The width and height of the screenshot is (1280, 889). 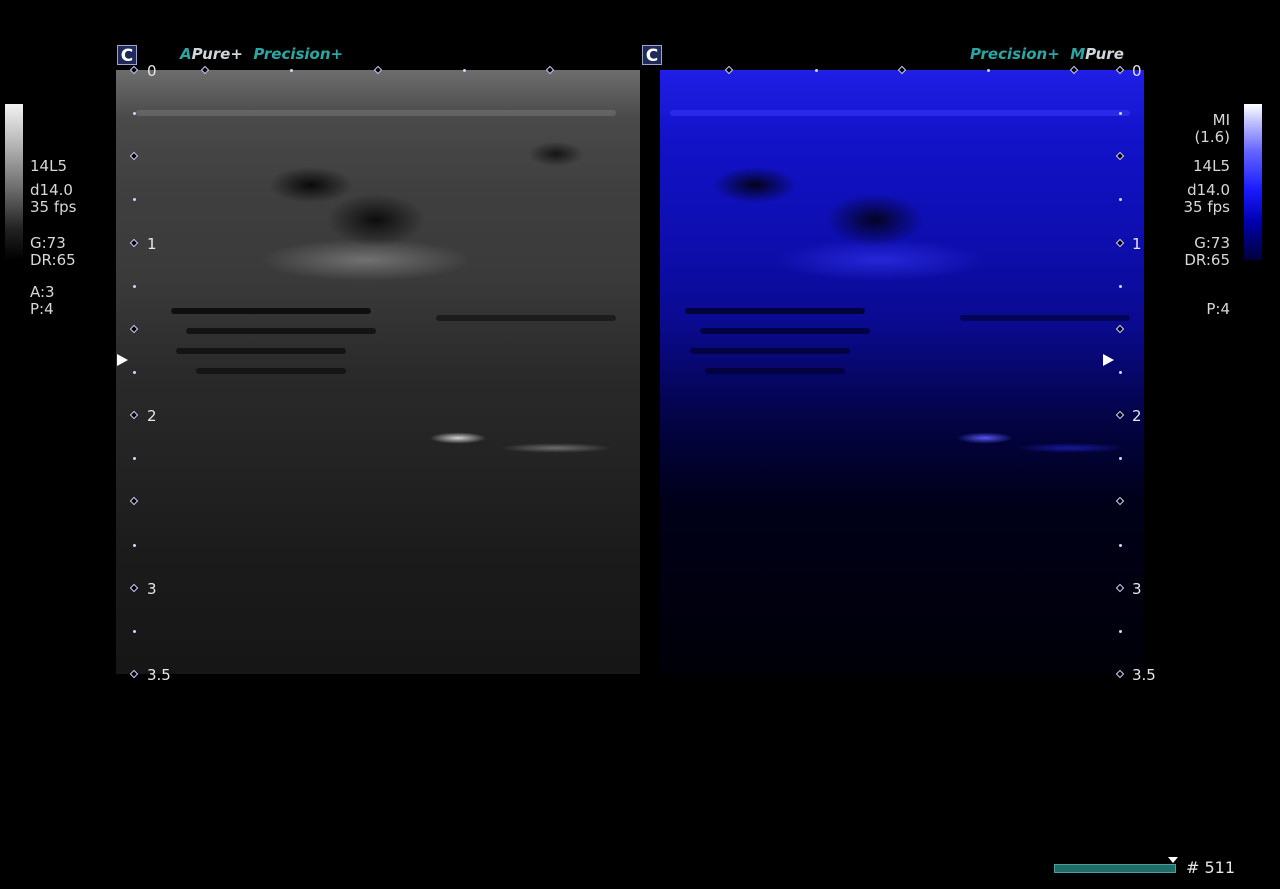 I want to click on left-gain: G:73, so click(x=48, y=243).